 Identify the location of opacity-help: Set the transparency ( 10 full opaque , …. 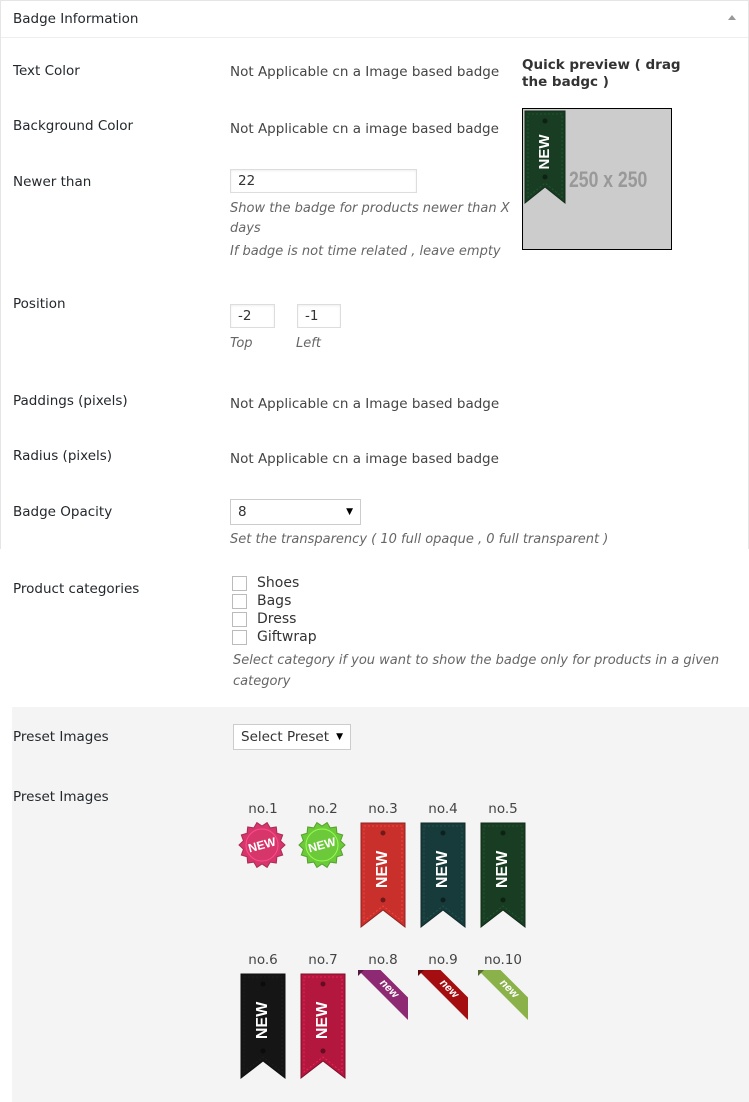
(419, 539).